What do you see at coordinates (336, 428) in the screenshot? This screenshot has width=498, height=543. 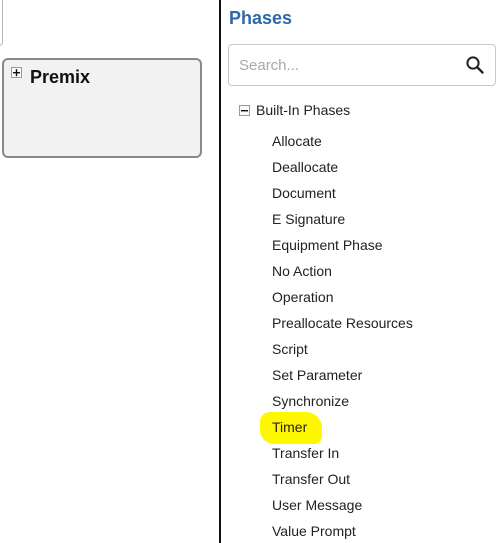 I see `phase-item-timer: Timer` at bounding box center [336, 428].